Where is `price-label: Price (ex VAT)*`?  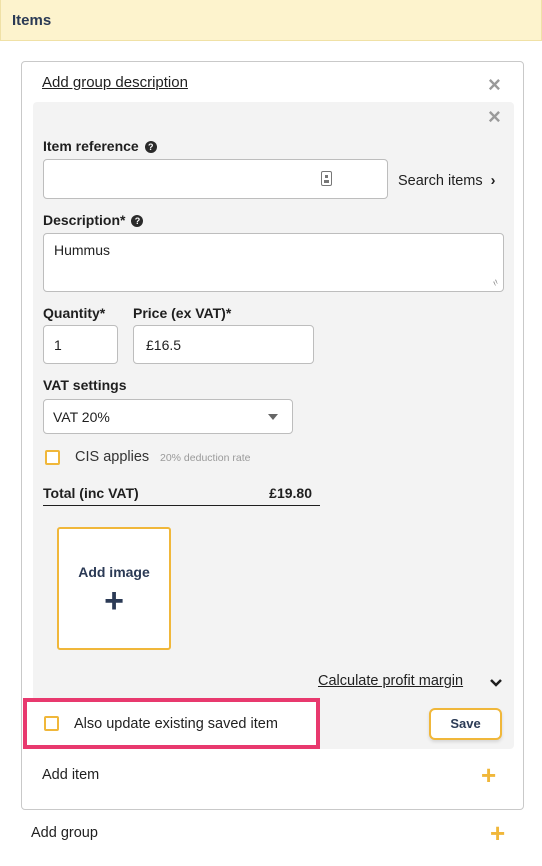 price-label: Price (ex VAT)* is located at coordinates (182, 313).